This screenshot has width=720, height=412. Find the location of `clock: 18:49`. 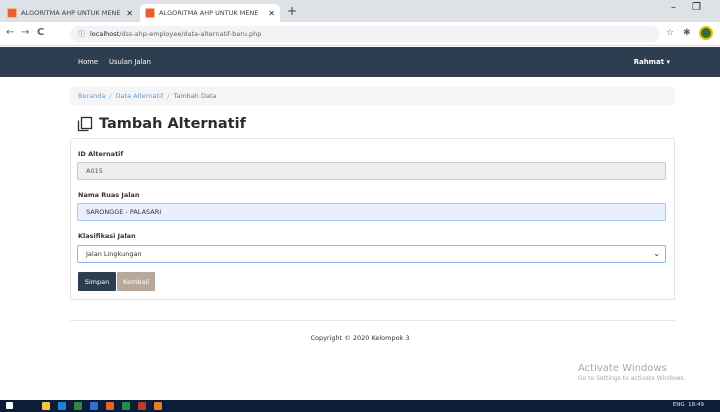

clock: 18:49 is located at coordinates (696, 405).